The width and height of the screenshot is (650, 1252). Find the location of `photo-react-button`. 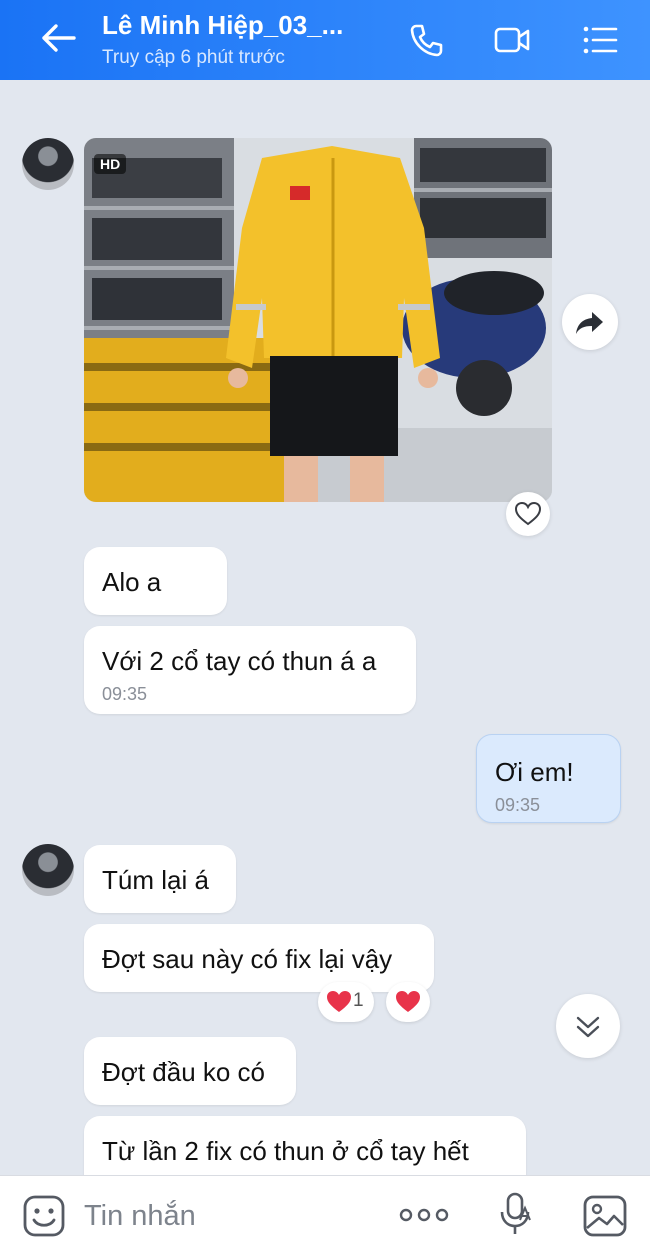

photo-react-button is located at coordinates (528, 514).